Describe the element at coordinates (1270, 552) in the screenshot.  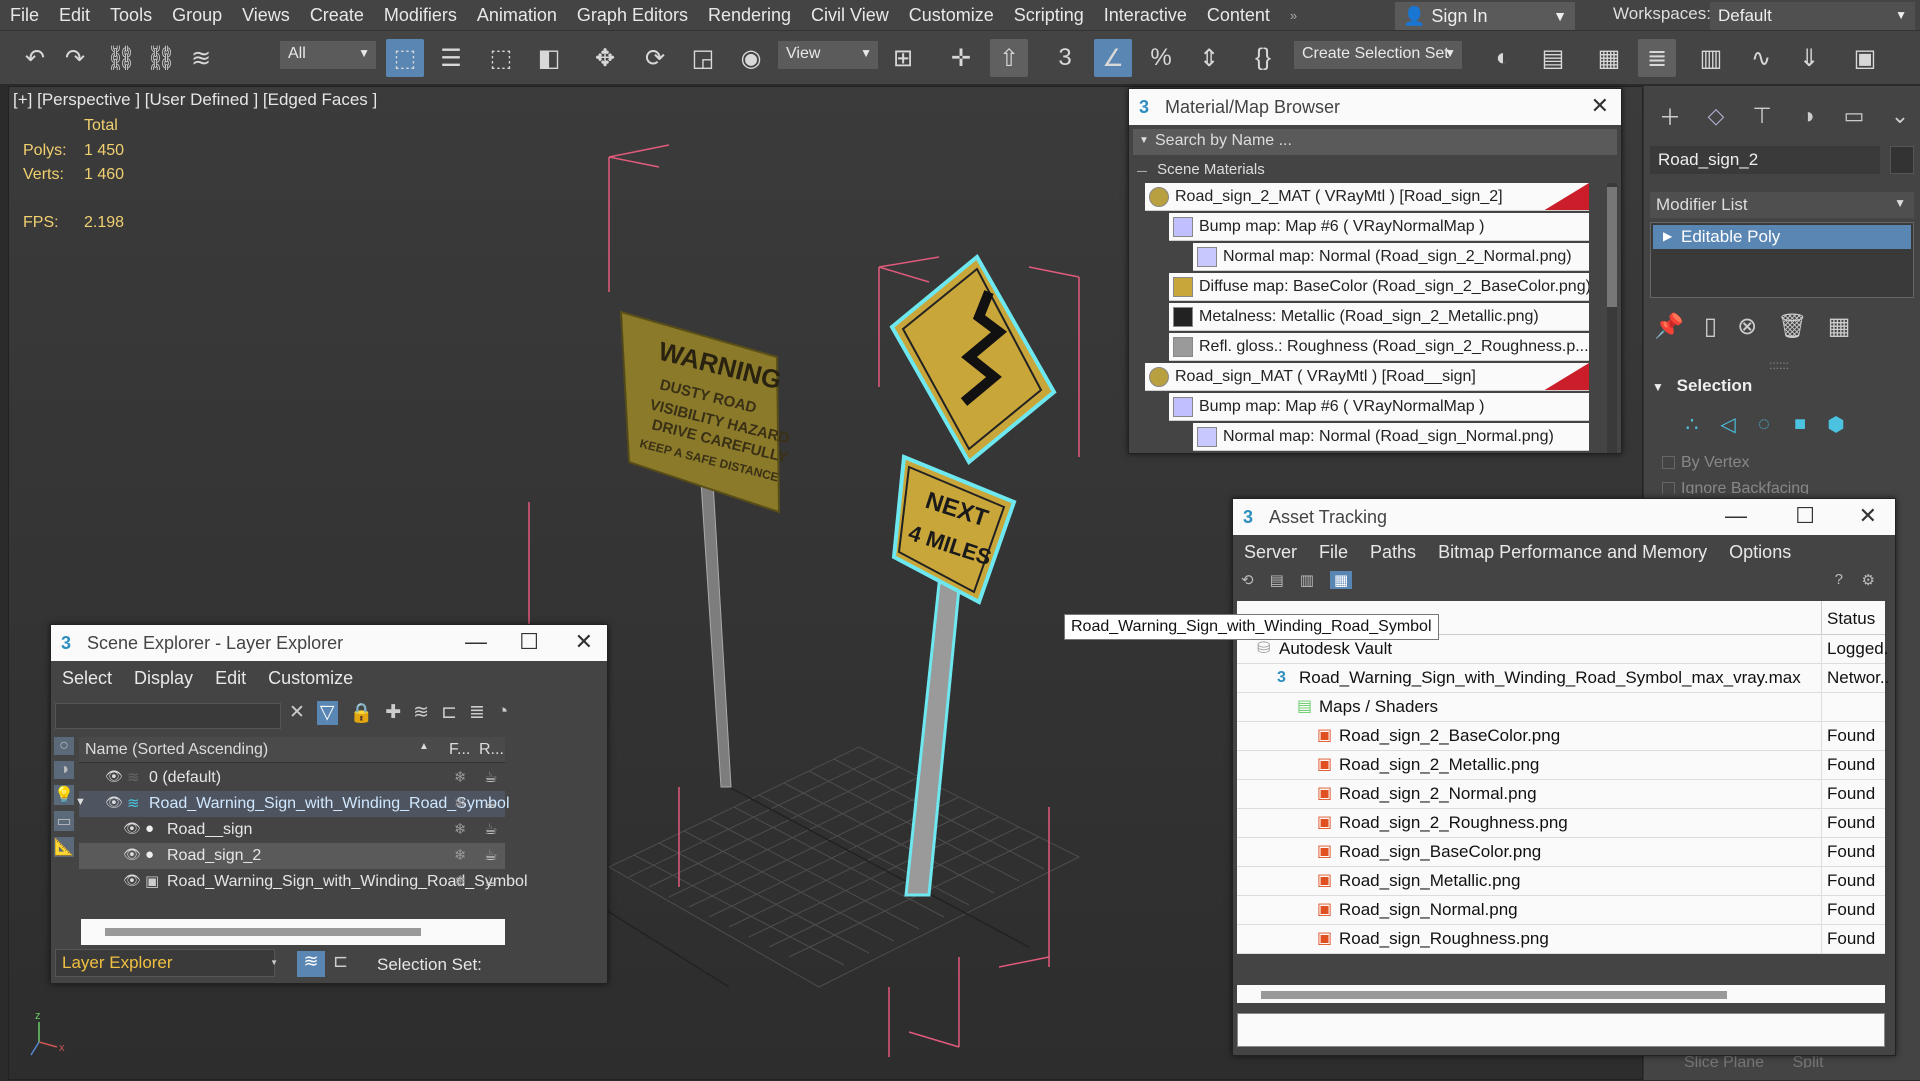
I see `asset-menu-server: Server` at that location.